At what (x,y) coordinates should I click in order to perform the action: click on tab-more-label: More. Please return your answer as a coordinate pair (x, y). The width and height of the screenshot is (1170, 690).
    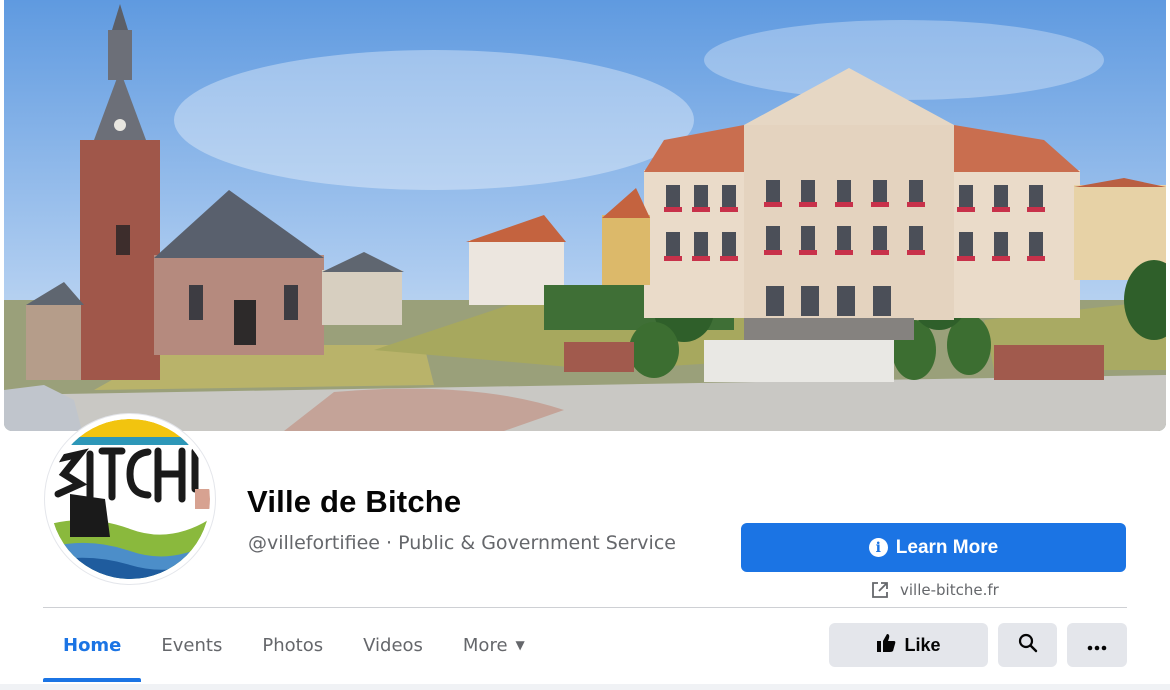
    Looking at the image, I should click on (485, 645).